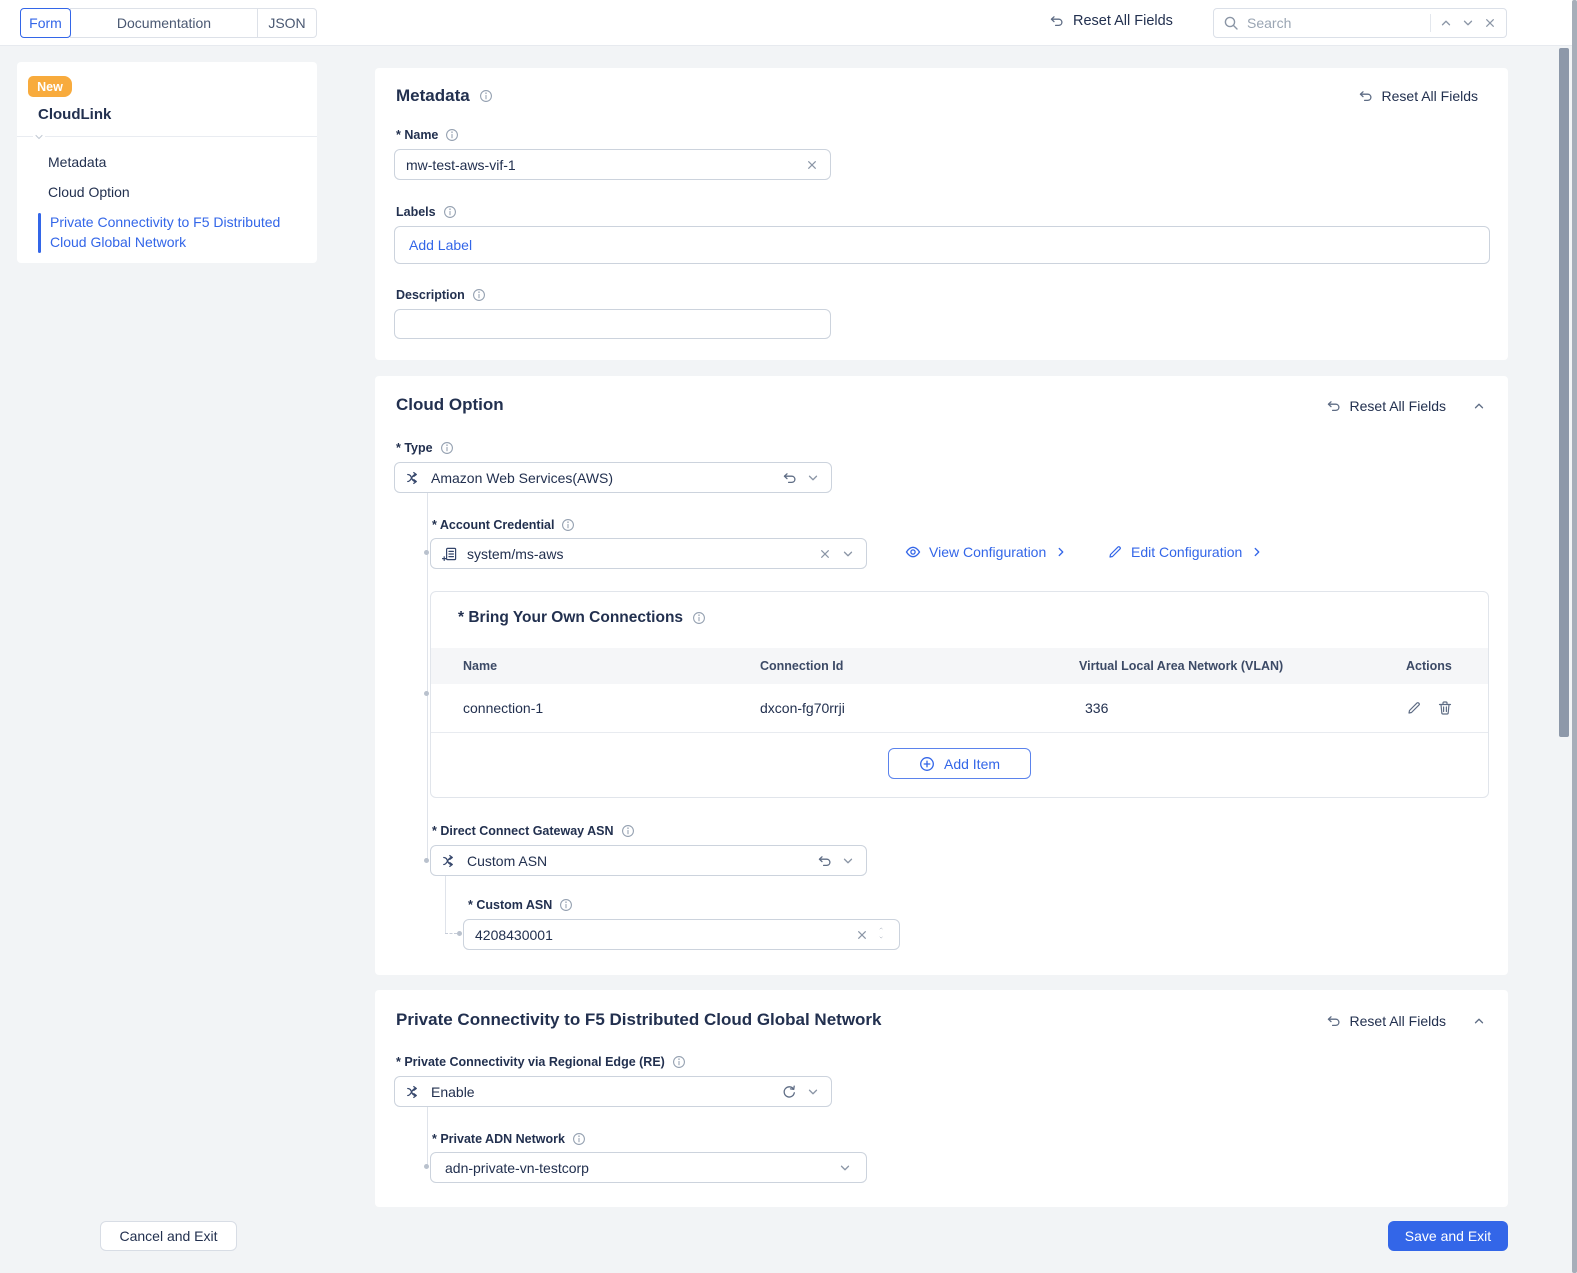 This screenshot has height=1273, width=1577. What do you see at coordinates (883, 930) in the screenshot?
I see `stepper-up-chevron-icon` at bounding box center [883, 930].